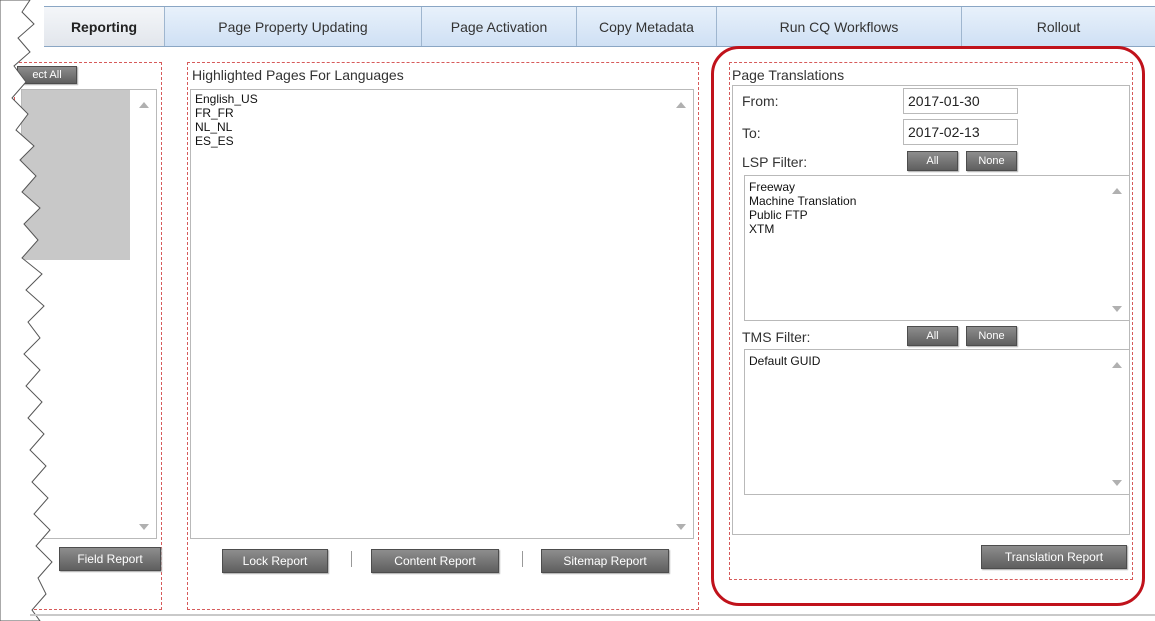 Image resolution: width=1155 pixels, height=621 pixels. What do you see at coordinates (802, 201) in the screenshot?
I see `list-item: Machine Translation` at bounding box center [802, 201].